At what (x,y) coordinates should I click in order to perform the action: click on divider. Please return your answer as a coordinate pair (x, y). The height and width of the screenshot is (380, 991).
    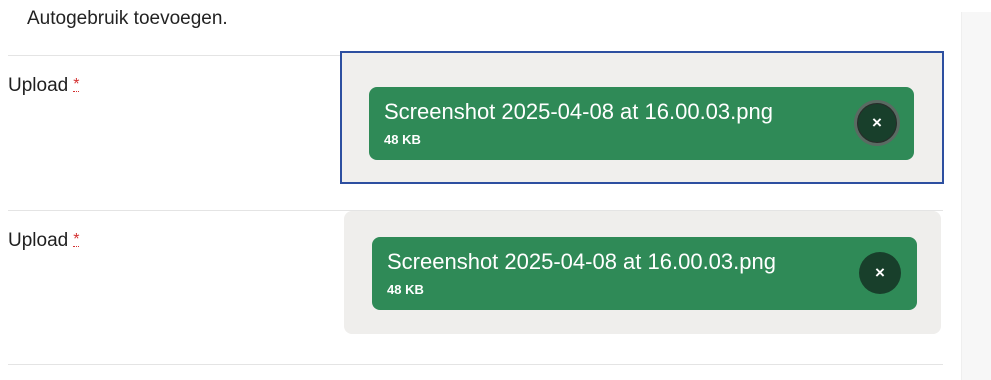
    Looking at the image, I should click on (475, 364).